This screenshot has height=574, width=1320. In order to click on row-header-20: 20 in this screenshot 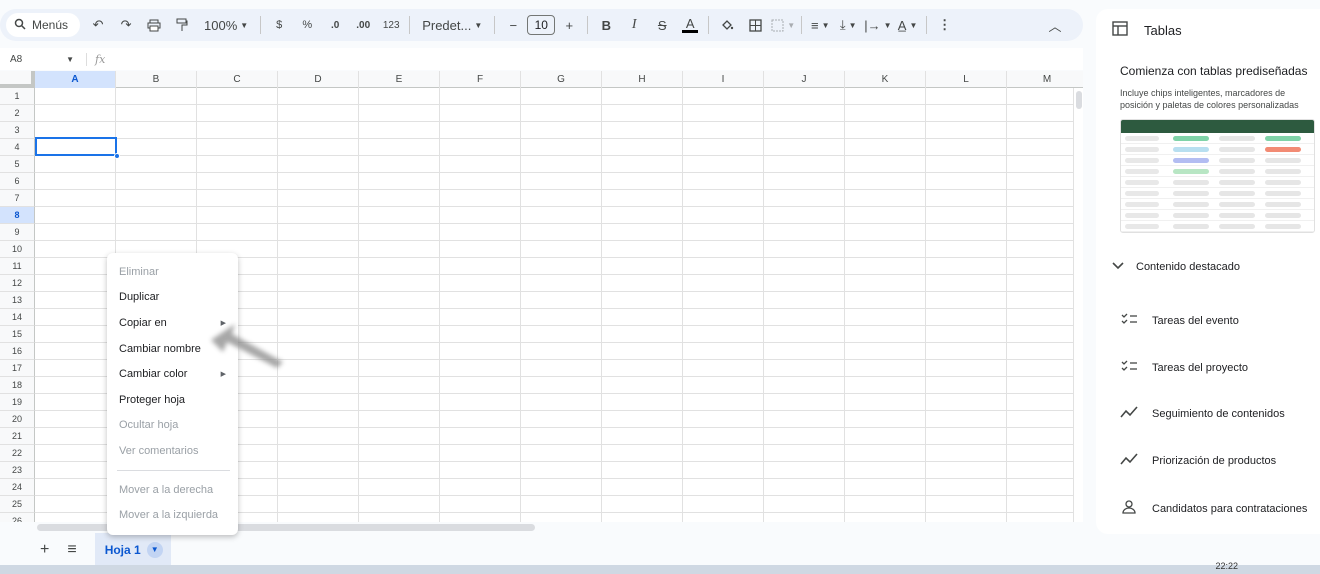, I will do `click(17, 419)`.